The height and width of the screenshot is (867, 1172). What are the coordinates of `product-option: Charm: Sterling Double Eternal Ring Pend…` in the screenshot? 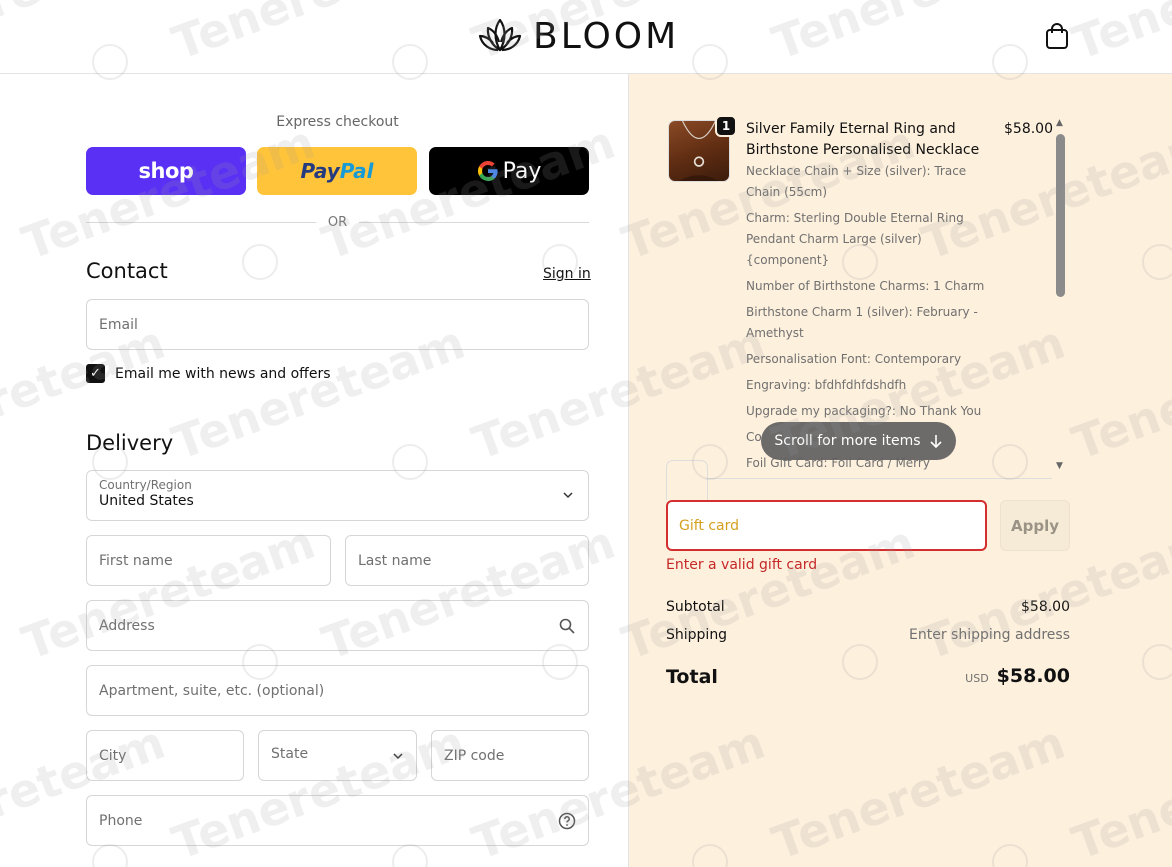 It's located at (855, 239).